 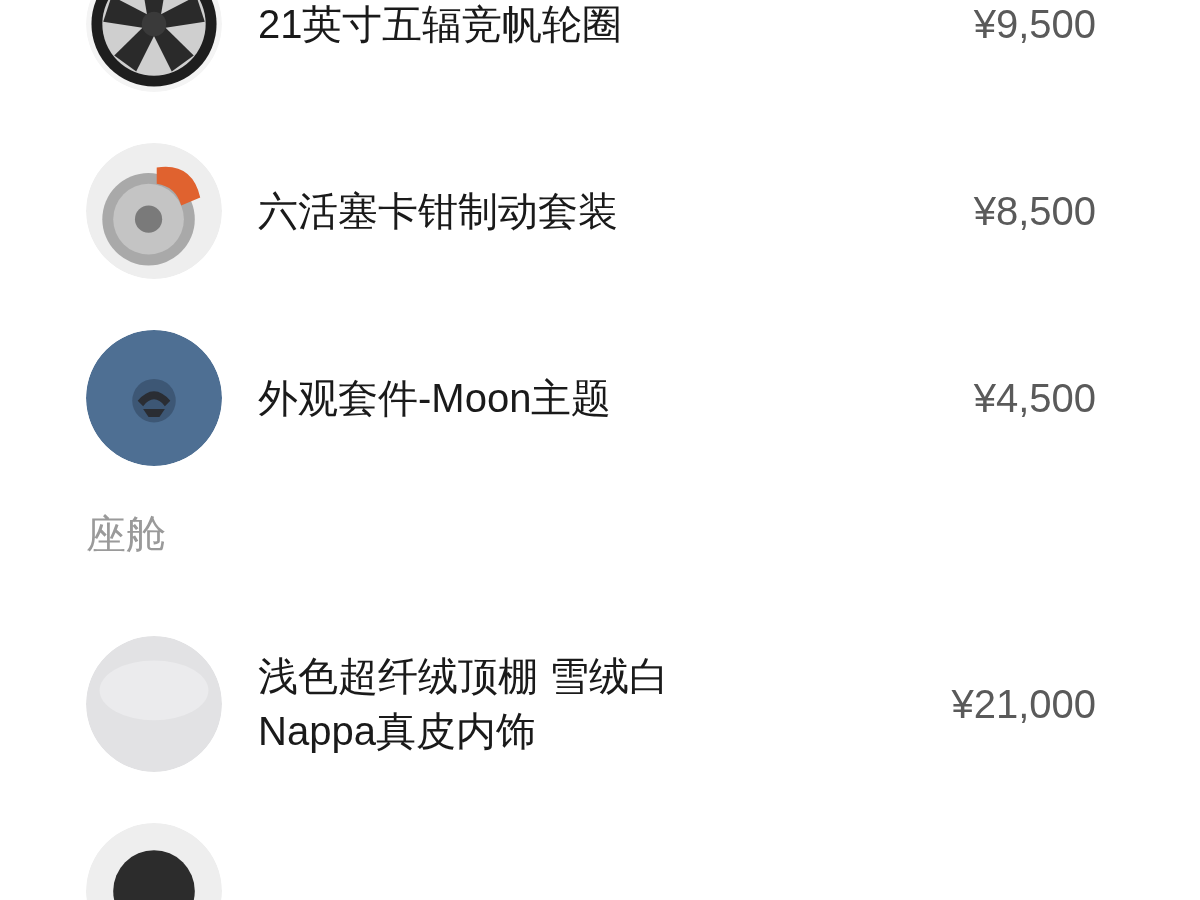 I want to click on product-name: 21英寸五辐竞帆轮圈, so click(x=440, y=24).